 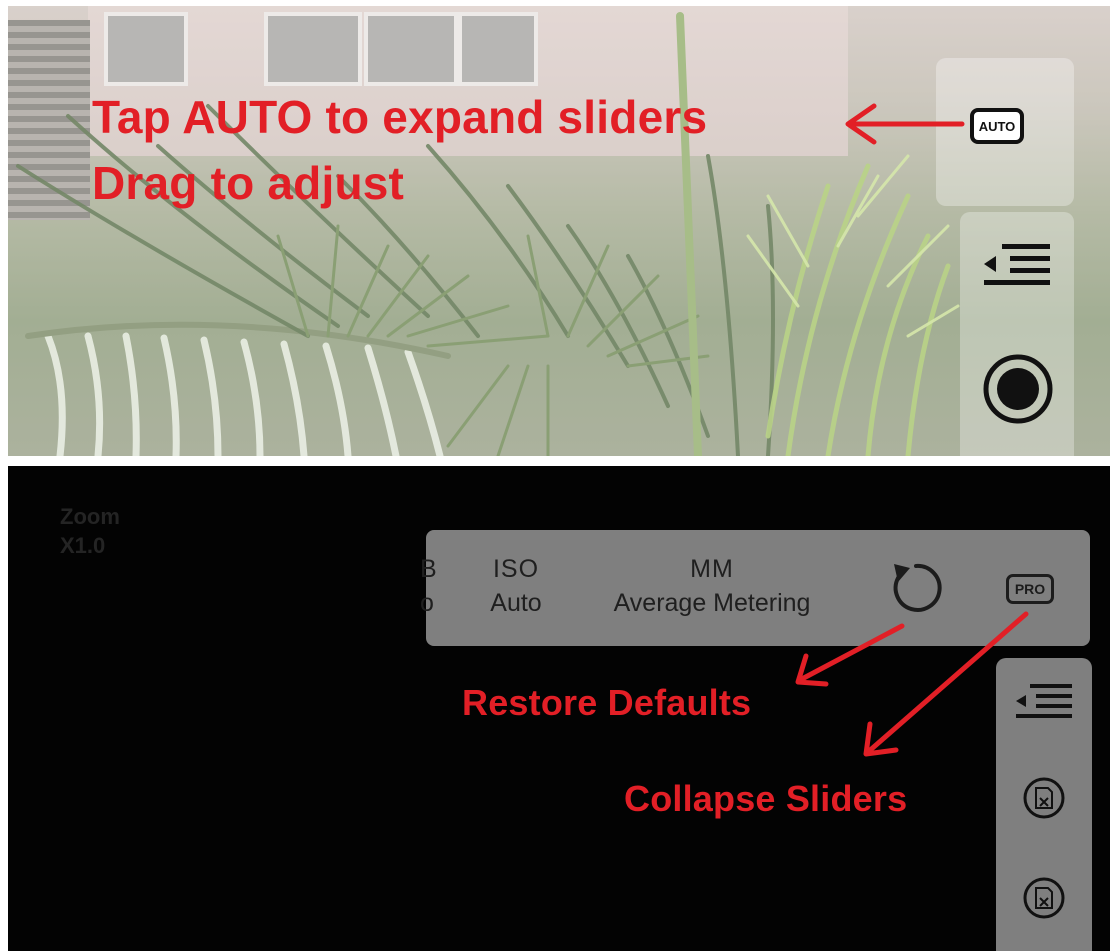 What do you see at coordinates (997, 126) in the screenshot?
I see `auto-button: AUTO` at bounding box center [997, 126].